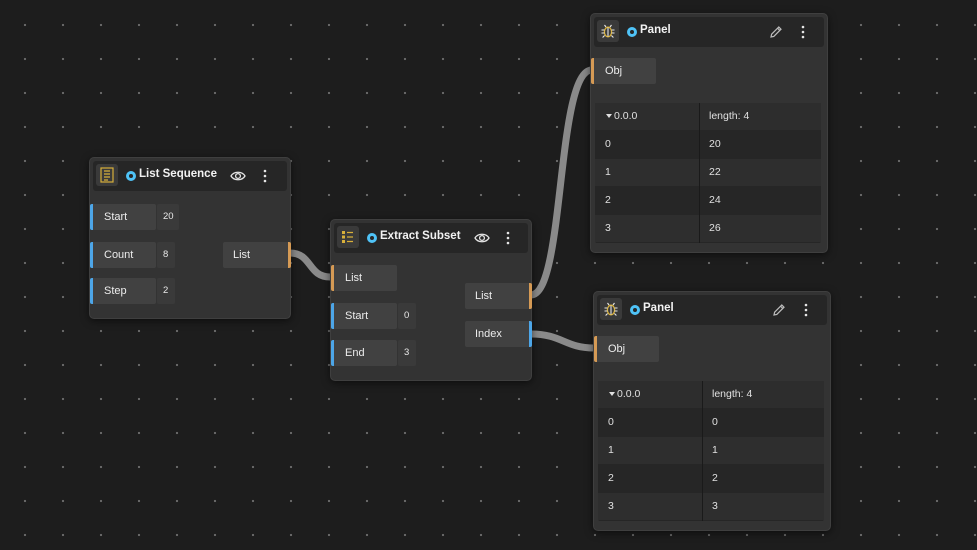 Image resolution: width=977 pixels, height=550 pixels. What do you see at coordinates (107, 175) in the screenshot?
I see `list-sequence-icon` at bounding box center [107, 175].